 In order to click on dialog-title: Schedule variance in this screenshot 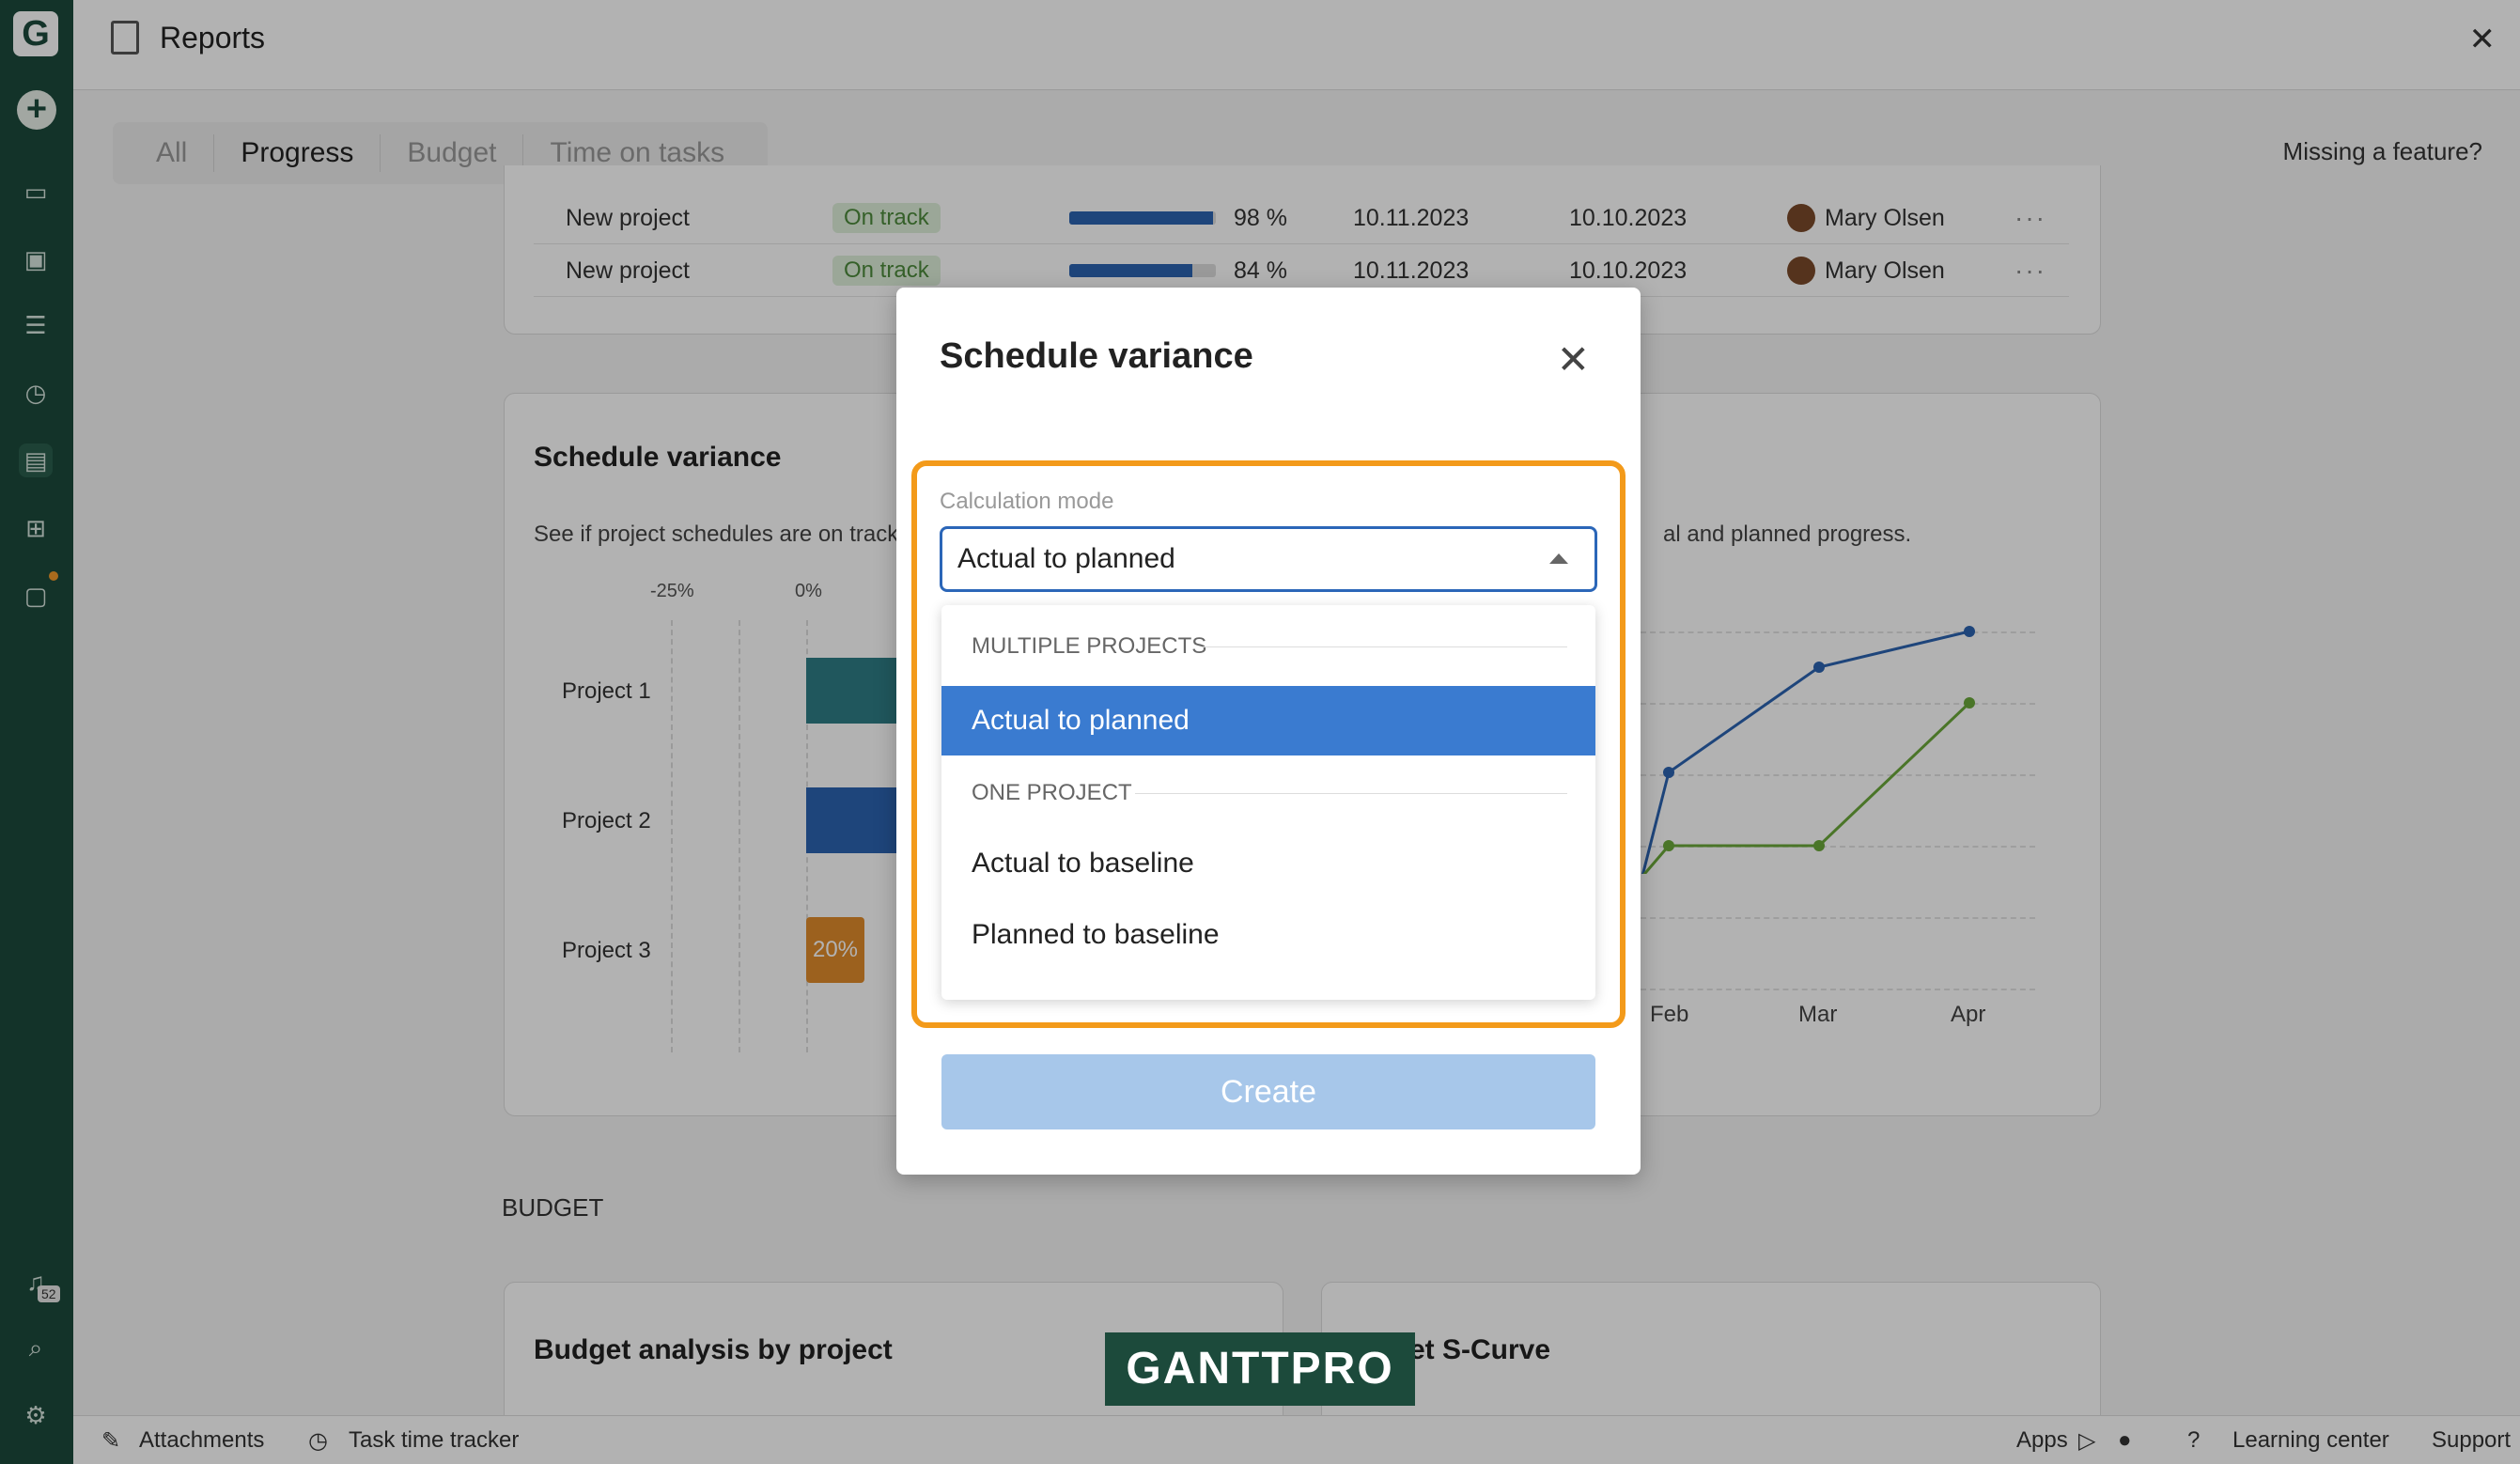, I will do `click(1096, 356)`.